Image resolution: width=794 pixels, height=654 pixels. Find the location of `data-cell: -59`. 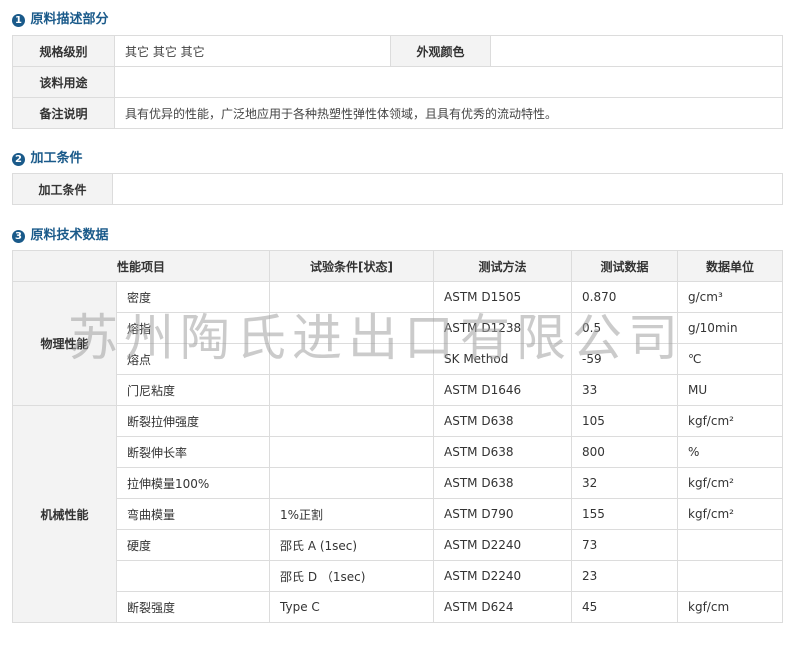

data-cell: -59 is located at coordinates (625, 359).